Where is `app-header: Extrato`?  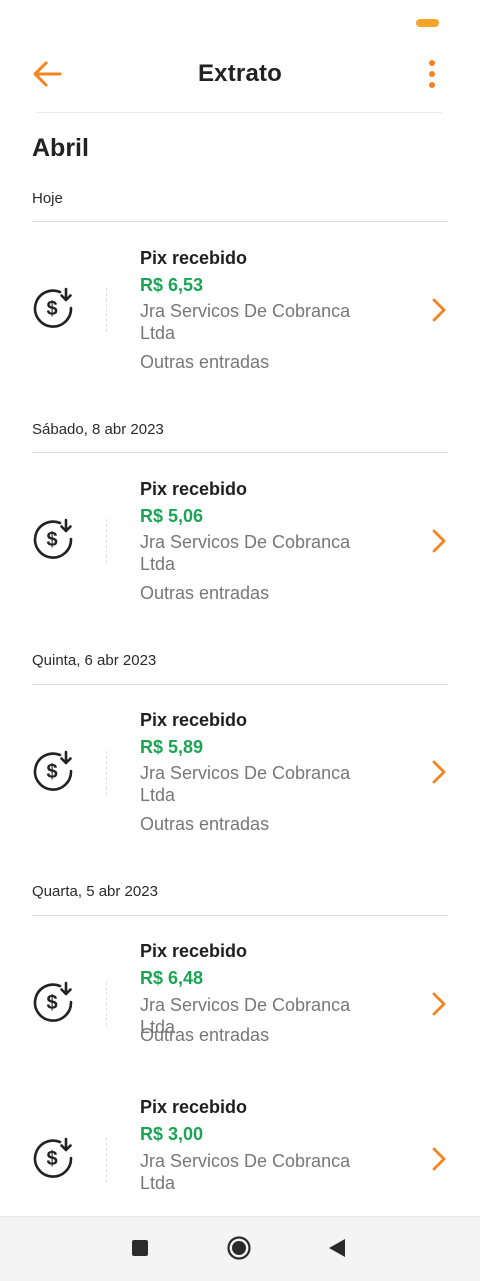 app-header: Extrato is located at coordinates (240, 76).